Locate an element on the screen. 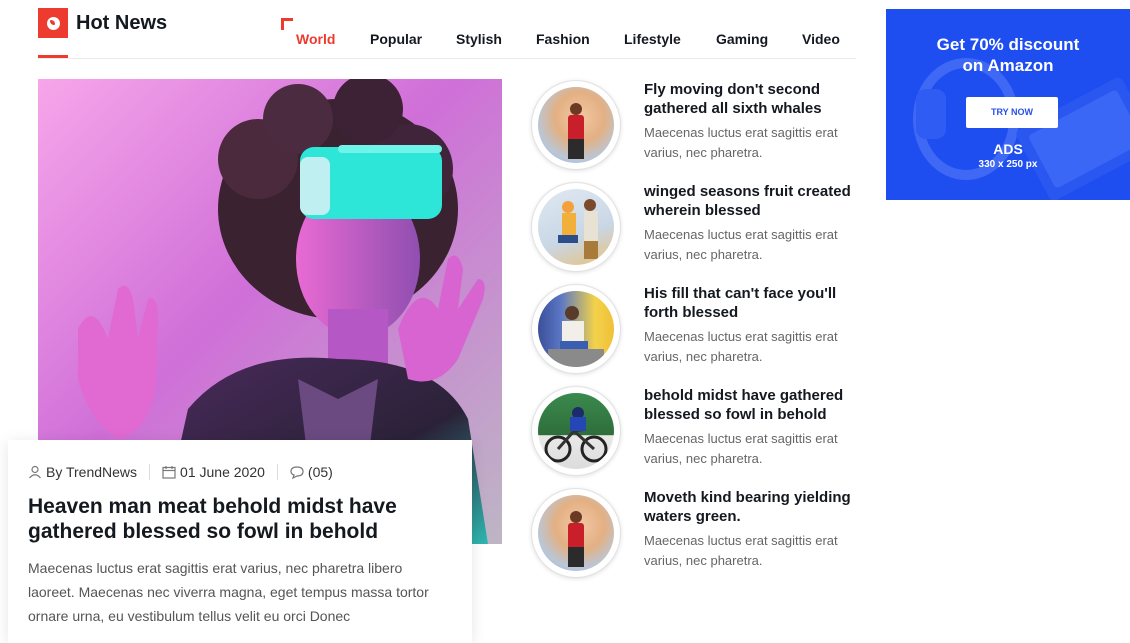 The height and width of the screenshot is (643, 1130). post-meta: By TrendNews 01 June 2020 (05) is located at coordinates (240, 472).